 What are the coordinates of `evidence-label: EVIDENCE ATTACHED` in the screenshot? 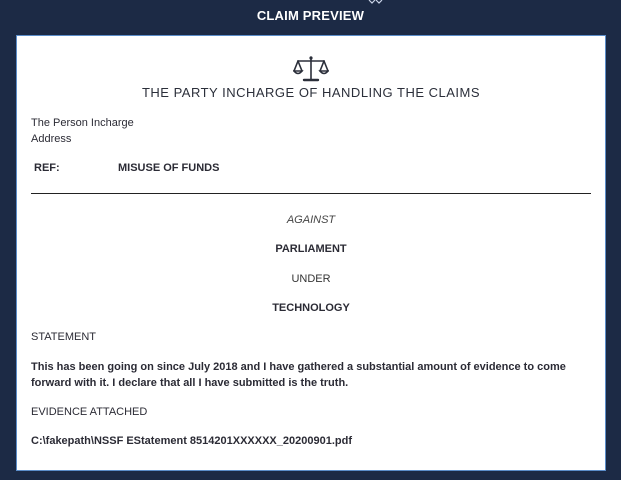 It's located at (89, 412).